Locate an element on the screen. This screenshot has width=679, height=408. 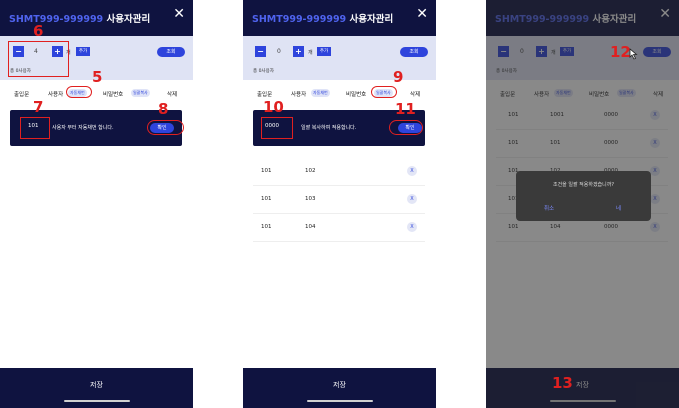
annotation-number-9: 9 is located at coordinates (398, 77).